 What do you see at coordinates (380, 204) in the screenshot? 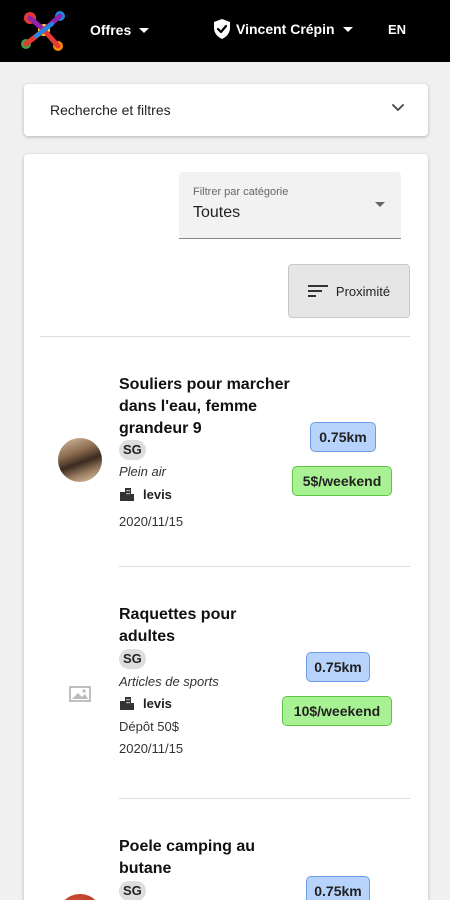
I see `dropdown-arrow-icon` at bounding box center [380, 204].